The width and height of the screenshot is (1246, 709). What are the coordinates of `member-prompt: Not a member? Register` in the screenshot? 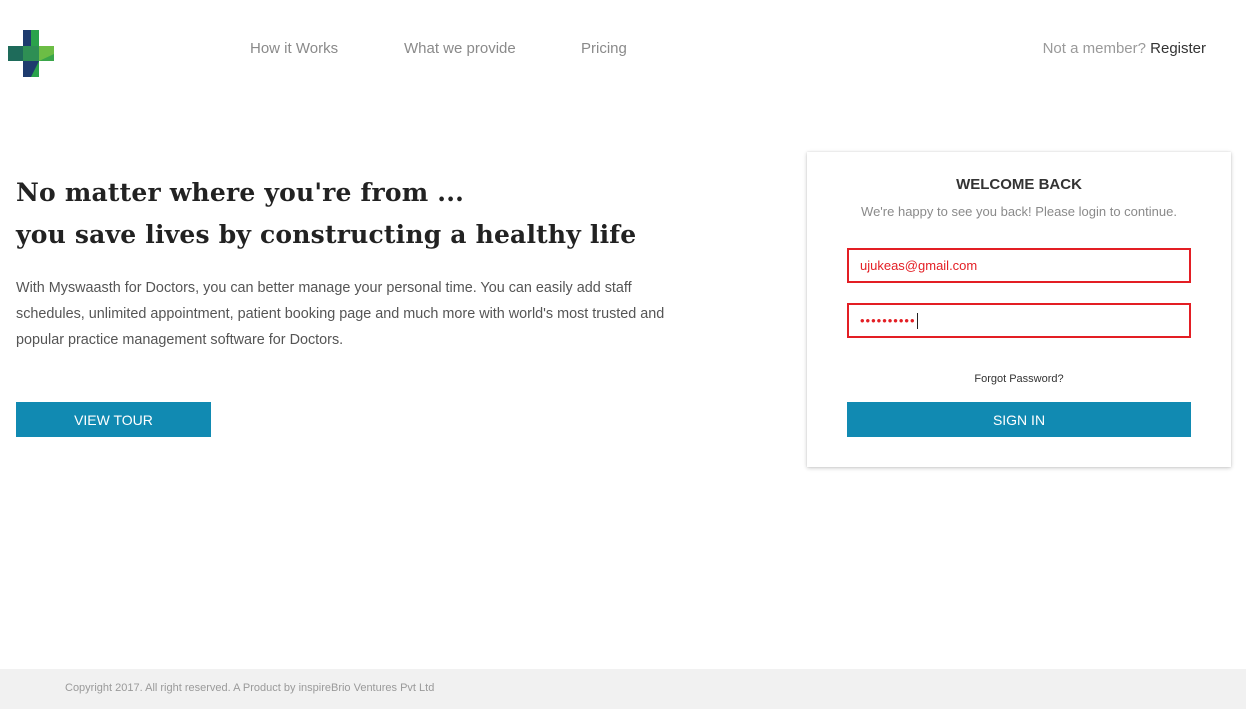 It's located at (1124, 48).